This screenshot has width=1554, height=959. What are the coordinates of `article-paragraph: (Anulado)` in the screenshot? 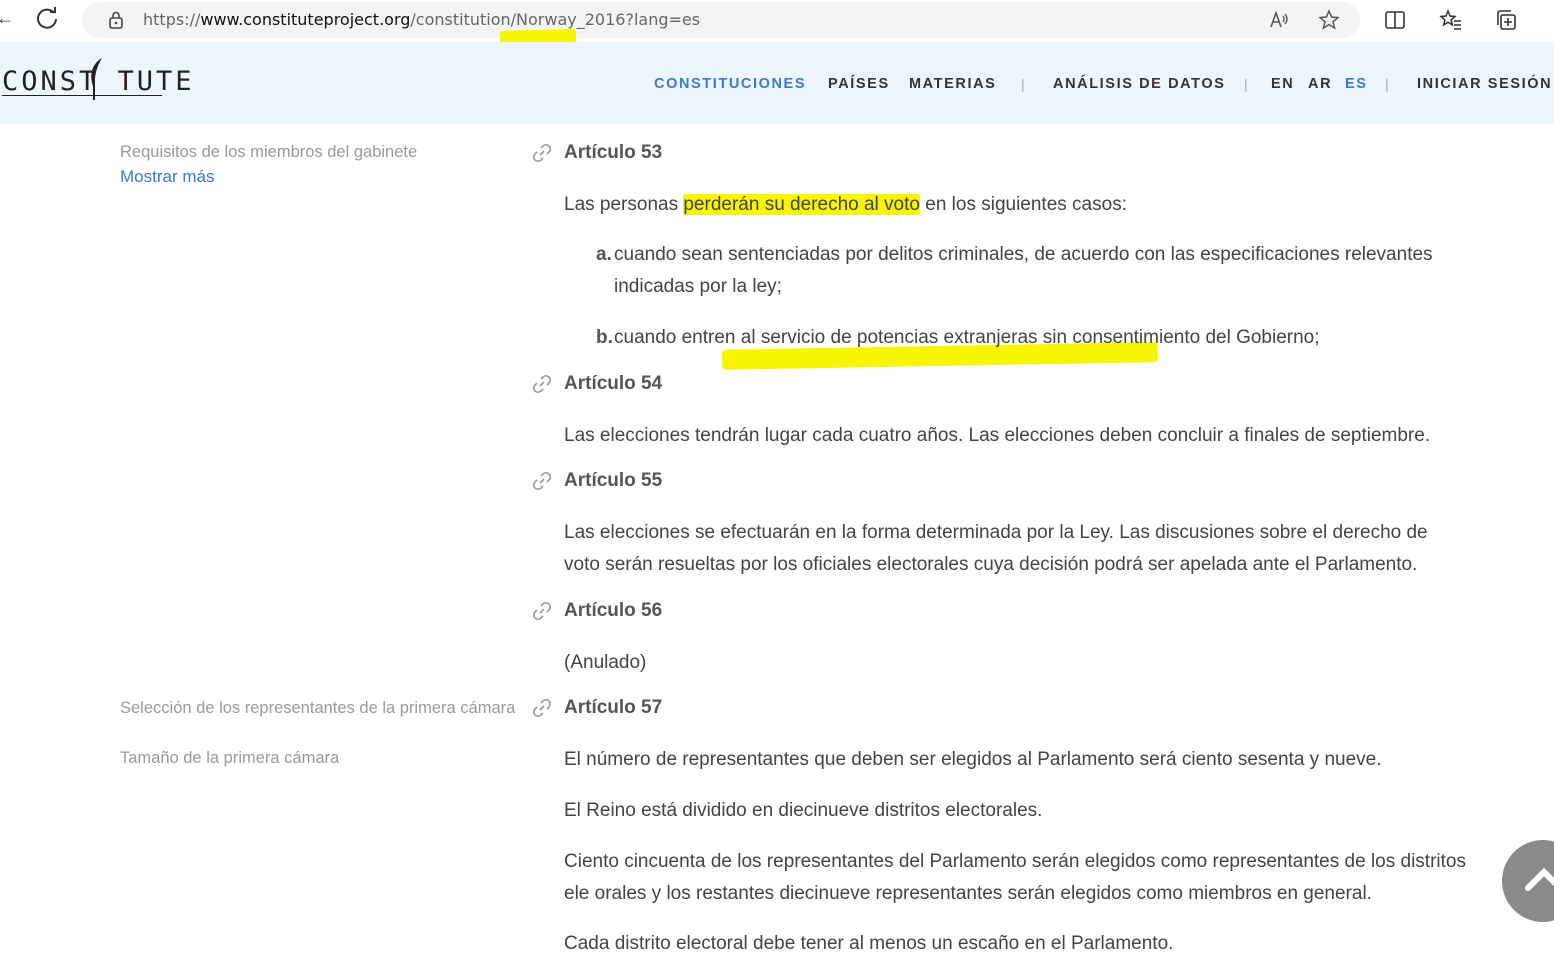 It's located at (605, 662).